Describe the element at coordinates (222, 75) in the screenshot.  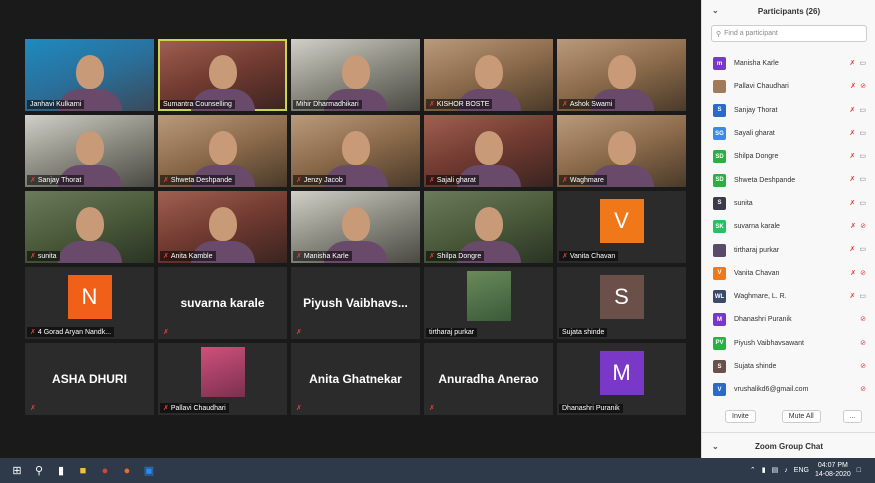
I see `video-tile: Sumantra Counselling` at that location.